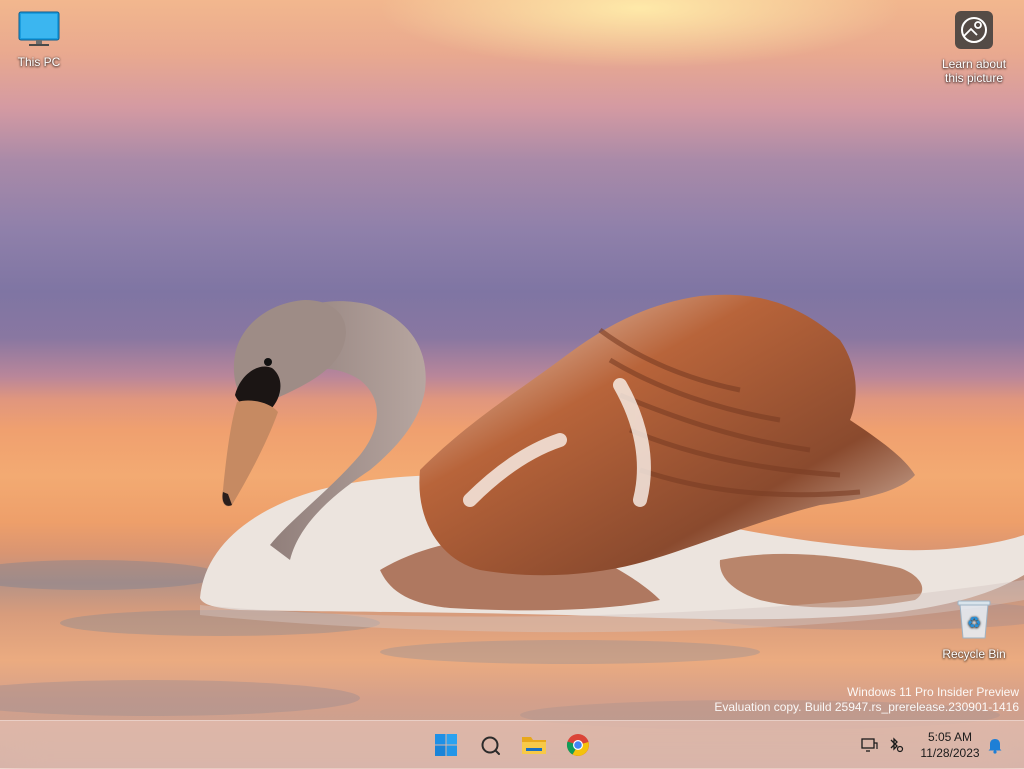  I want to click on start-button, so click(446, 745).